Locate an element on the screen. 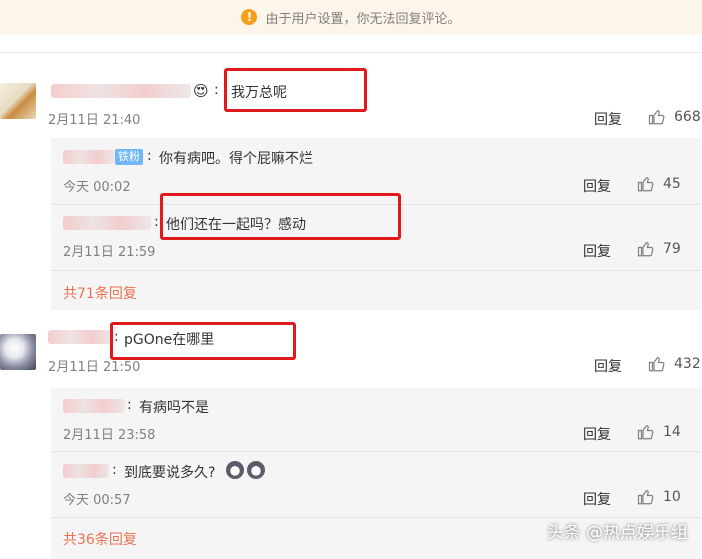 The width and height of the screenshot is (702, 559). like-button: 668 is located at coordinates (674, 117).